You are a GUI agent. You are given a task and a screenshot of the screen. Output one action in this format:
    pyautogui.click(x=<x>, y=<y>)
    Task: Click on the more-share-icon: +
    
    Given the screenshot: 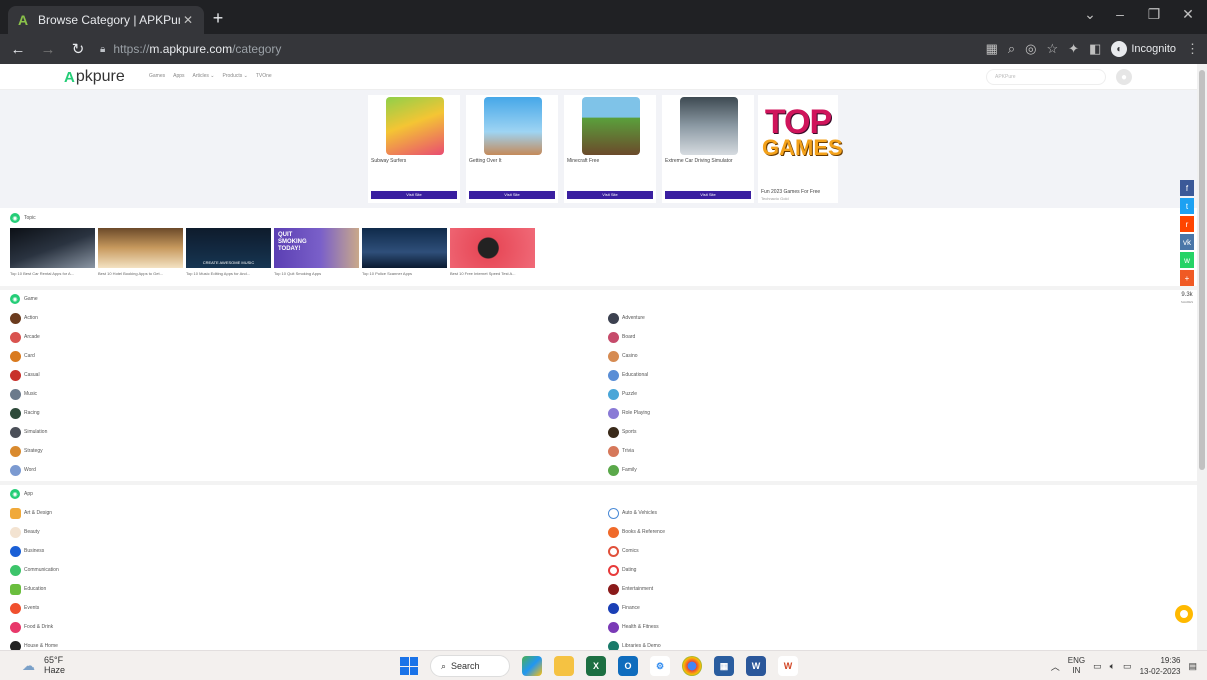 What is the action you would take?
    pyautogui.click(x=1187, y=278)
    